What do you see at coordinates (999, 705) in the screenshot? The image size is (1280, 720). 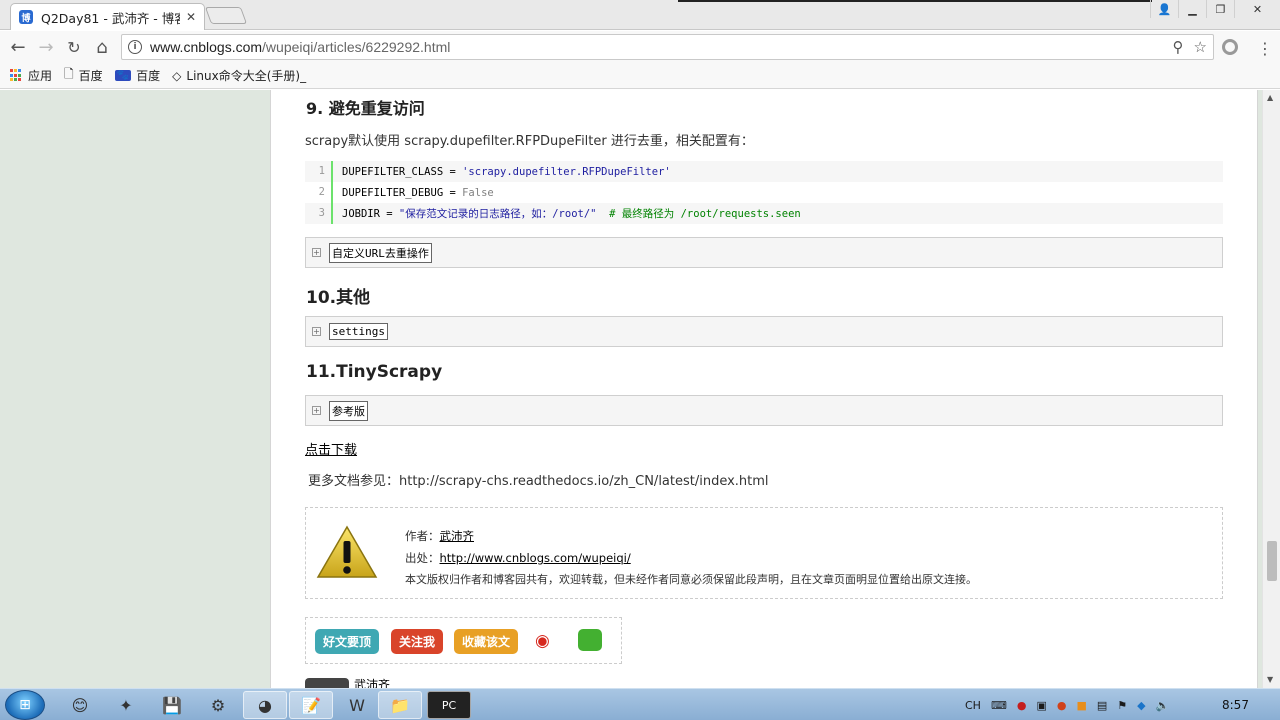 I see `keyboard-icon: ⌨` at bounding box center [999, 705].